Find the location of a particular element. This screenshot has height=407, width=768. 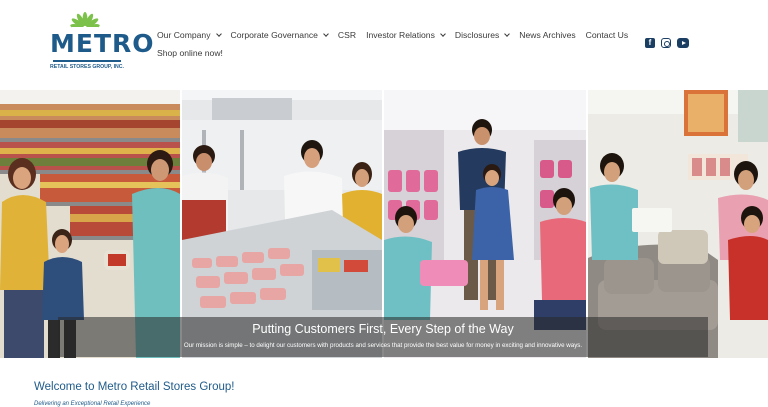

nav-item-csr: CSR is located at coordinates (347, 35).